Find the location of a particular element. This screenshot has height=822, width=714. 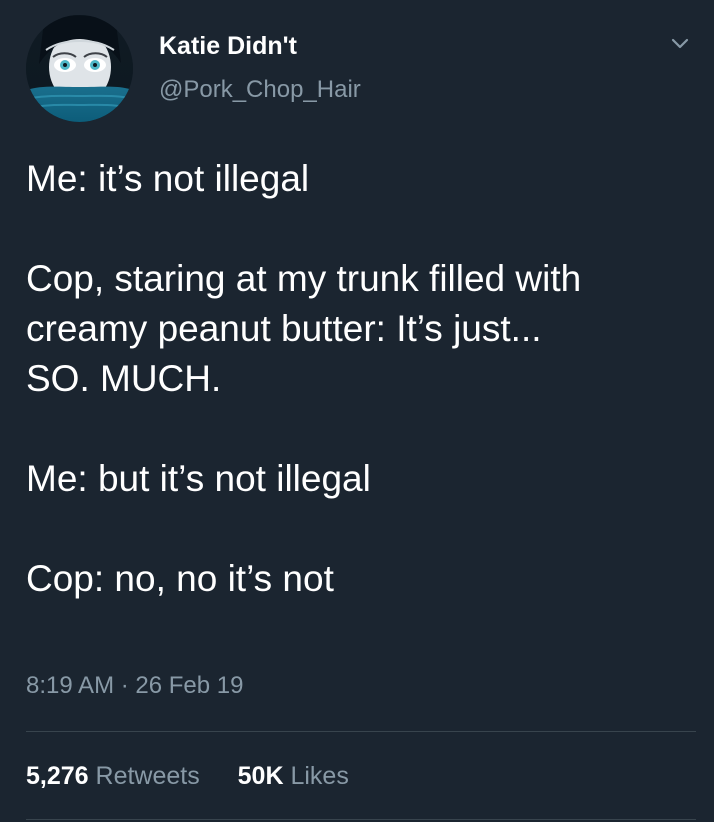

like-count: 50K is located at coordinates (261, 776).